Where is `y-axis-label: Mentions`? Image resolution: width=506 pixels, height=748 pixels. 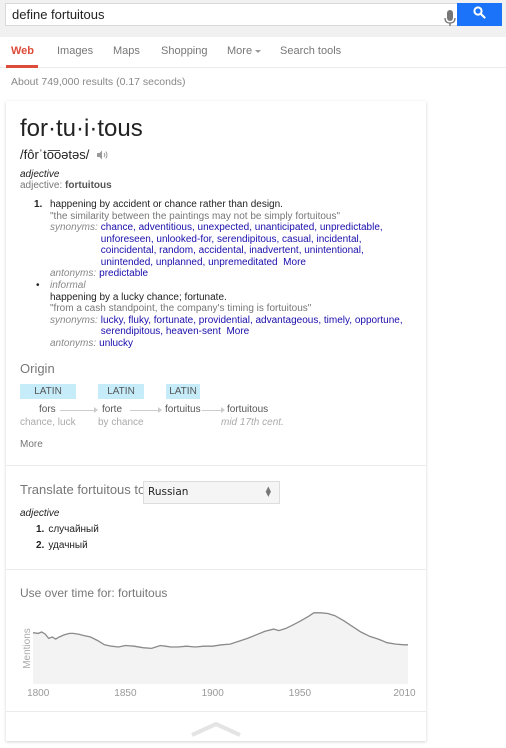 y-axis-label: Mentions is located at coordinates (27, 648).